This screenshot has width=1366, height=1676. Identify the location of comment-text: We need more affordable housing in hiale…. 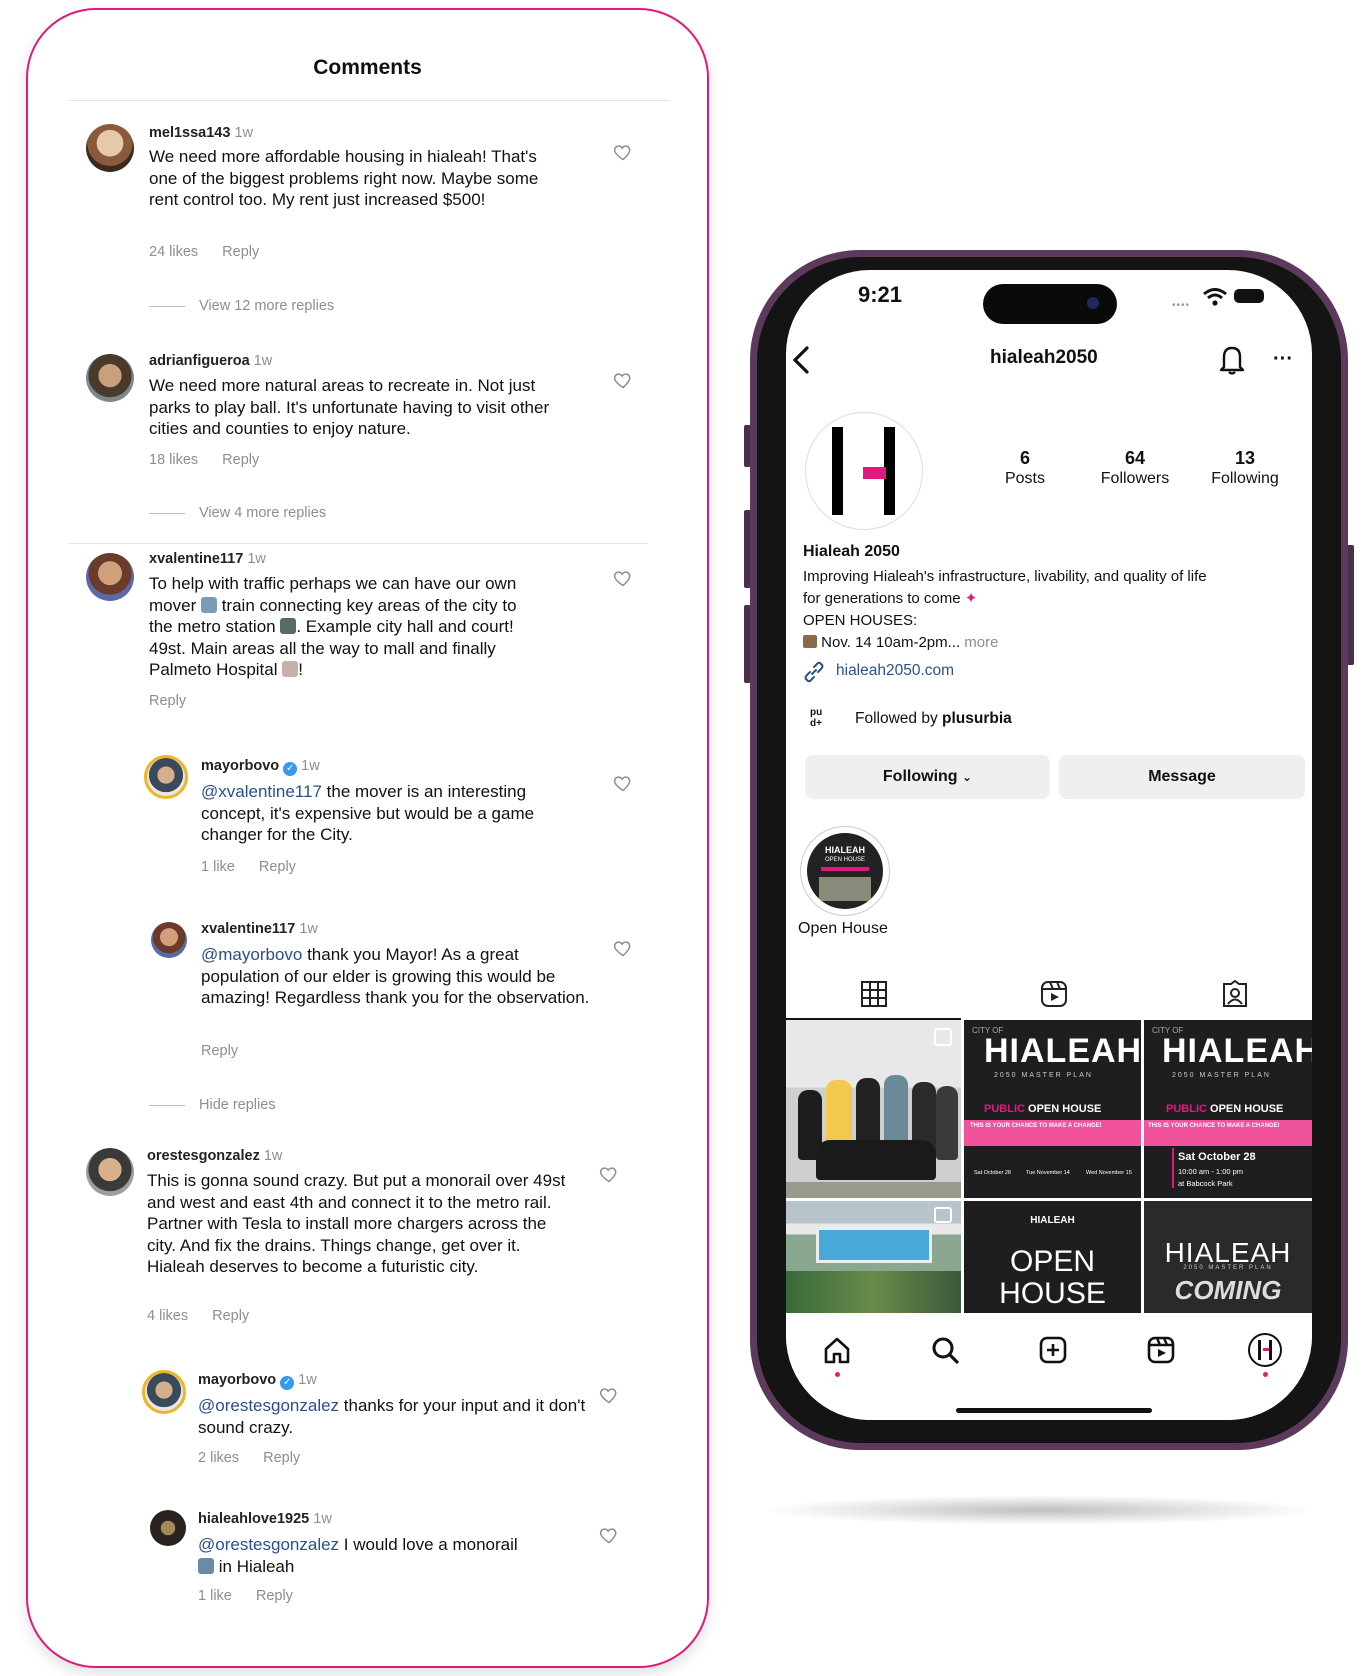
(344, 178).